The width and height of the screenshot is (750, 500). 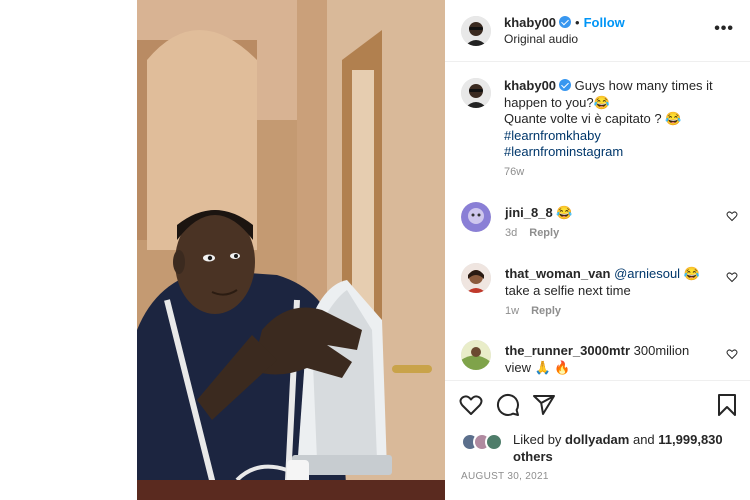 I want to click on author-username: khaby00, so click(x=530, y=22).